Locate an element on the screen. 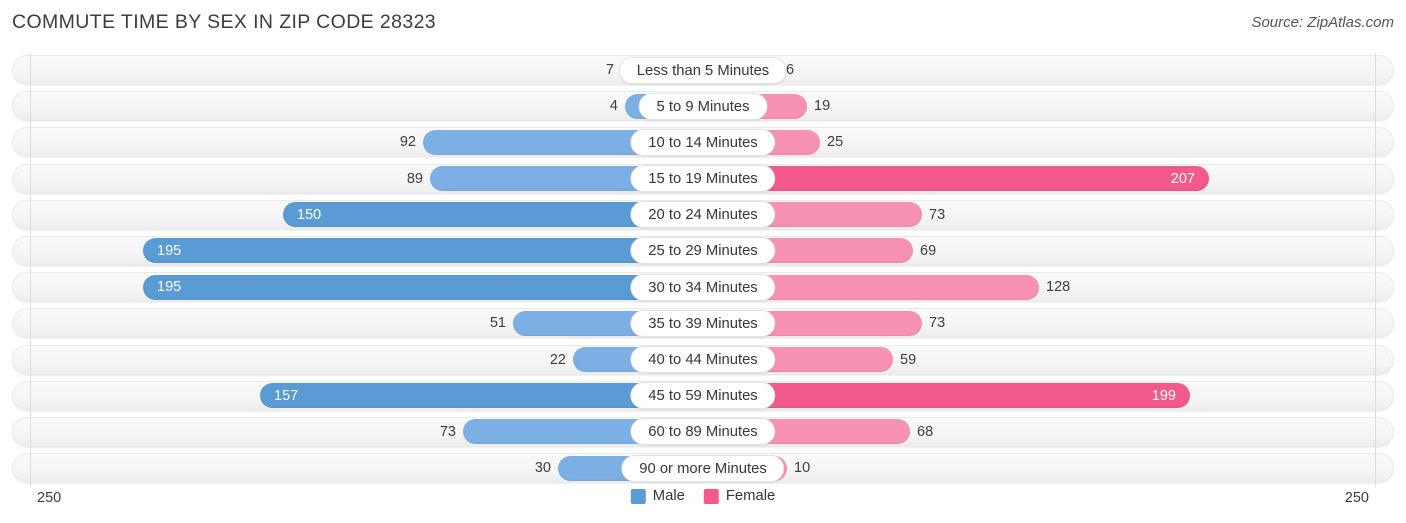  male-value-label: 89 is located at coordinates (414, 178).